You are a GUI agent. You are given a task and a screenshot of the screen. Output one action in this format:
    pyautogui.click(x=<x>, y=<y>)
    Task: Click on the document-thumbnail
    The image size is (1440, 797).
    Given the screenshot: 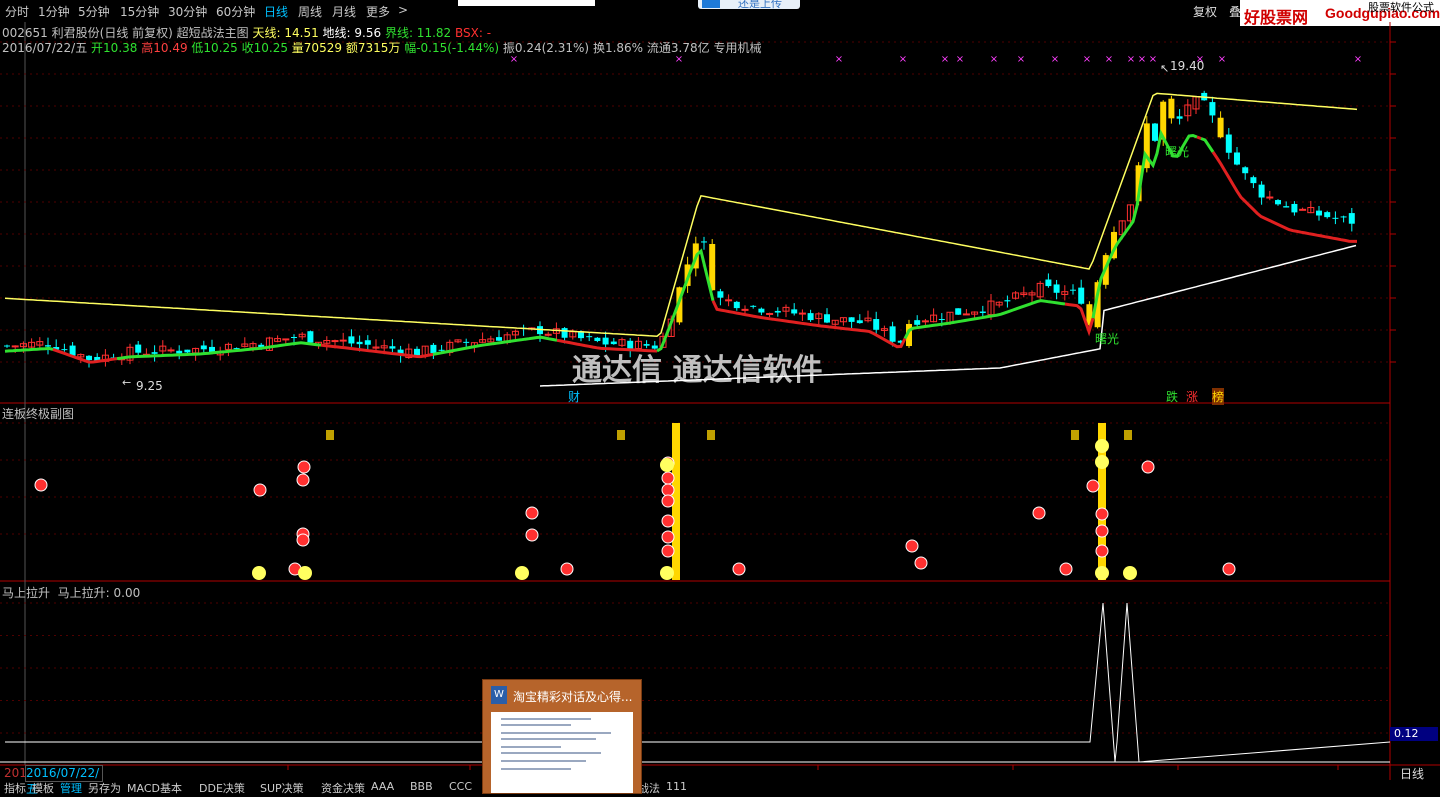 What is the action you would take?
    pyautogui.click(x=562, y=752)
    